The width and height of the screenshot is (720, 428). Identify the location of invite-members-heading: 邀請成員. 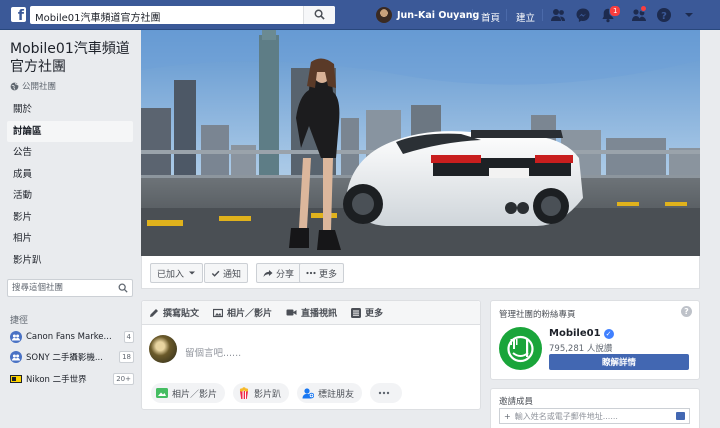
(516, 402).